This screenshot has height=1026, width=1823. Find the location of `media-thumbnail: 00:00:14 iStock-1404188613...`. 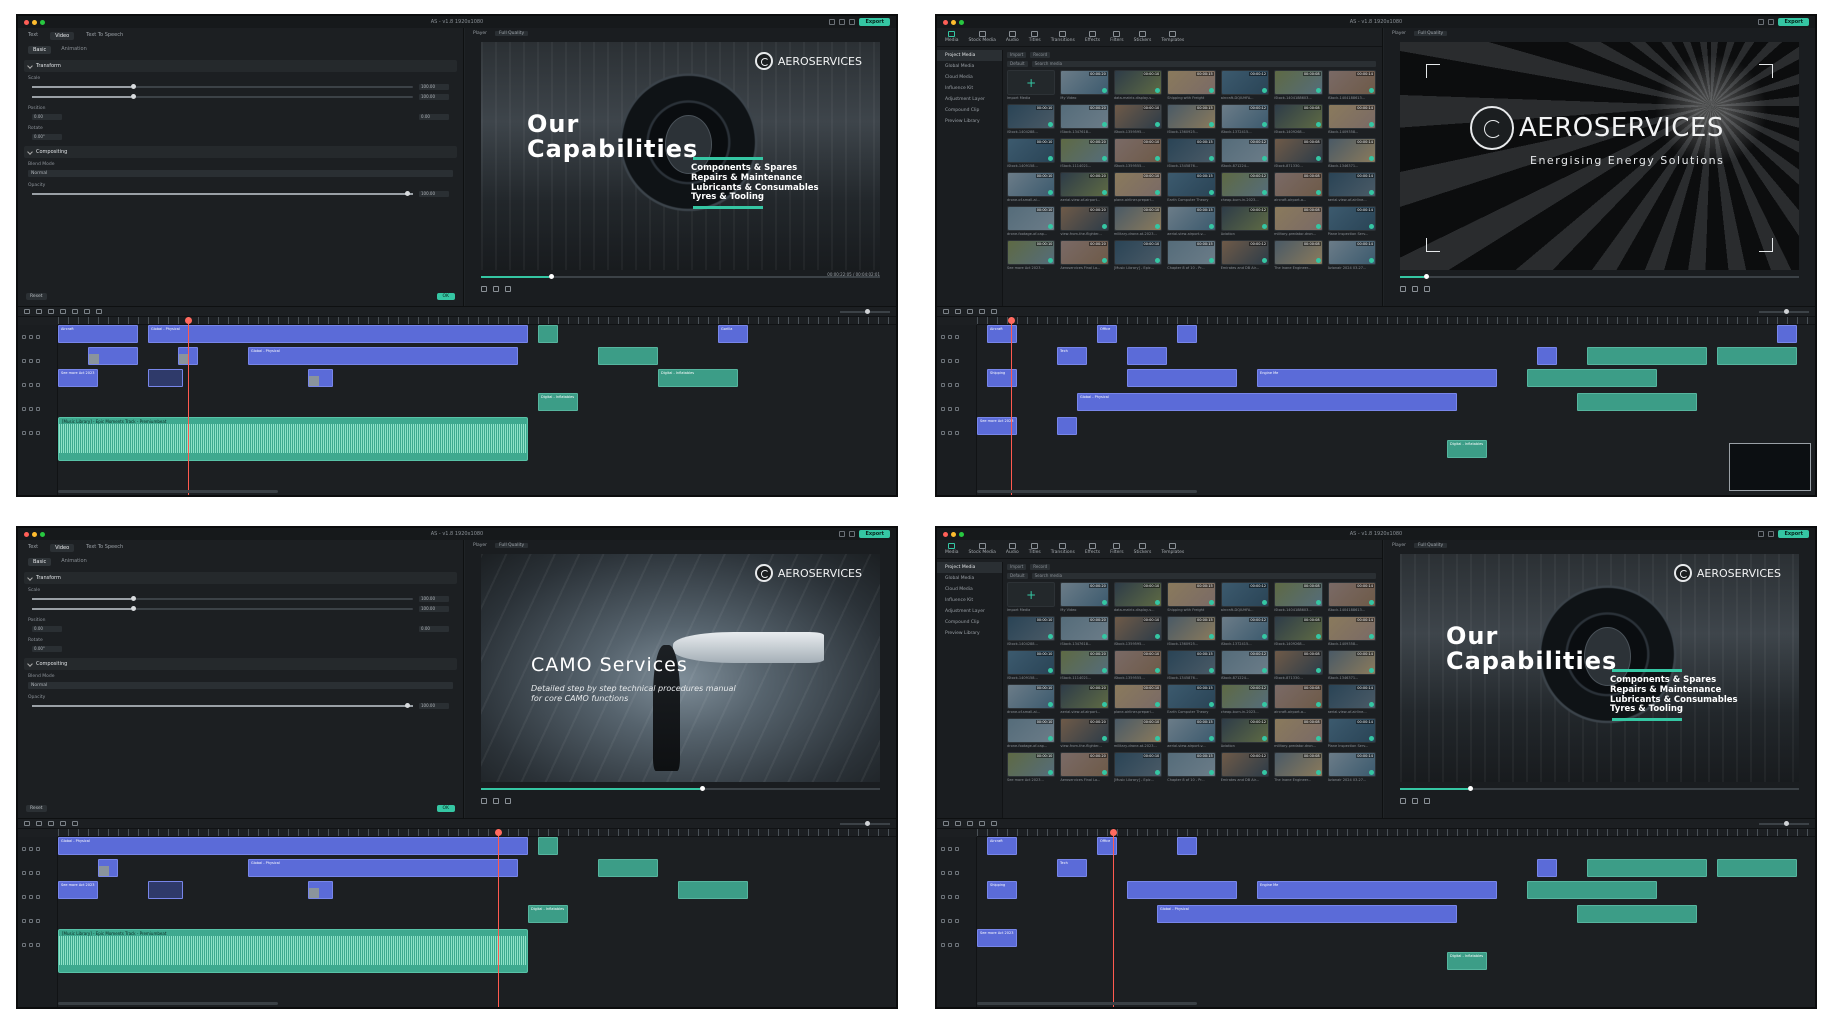

media-thumbnail: 00:00:14 iStock-1404188613... is located at coordinates (1351, 85).